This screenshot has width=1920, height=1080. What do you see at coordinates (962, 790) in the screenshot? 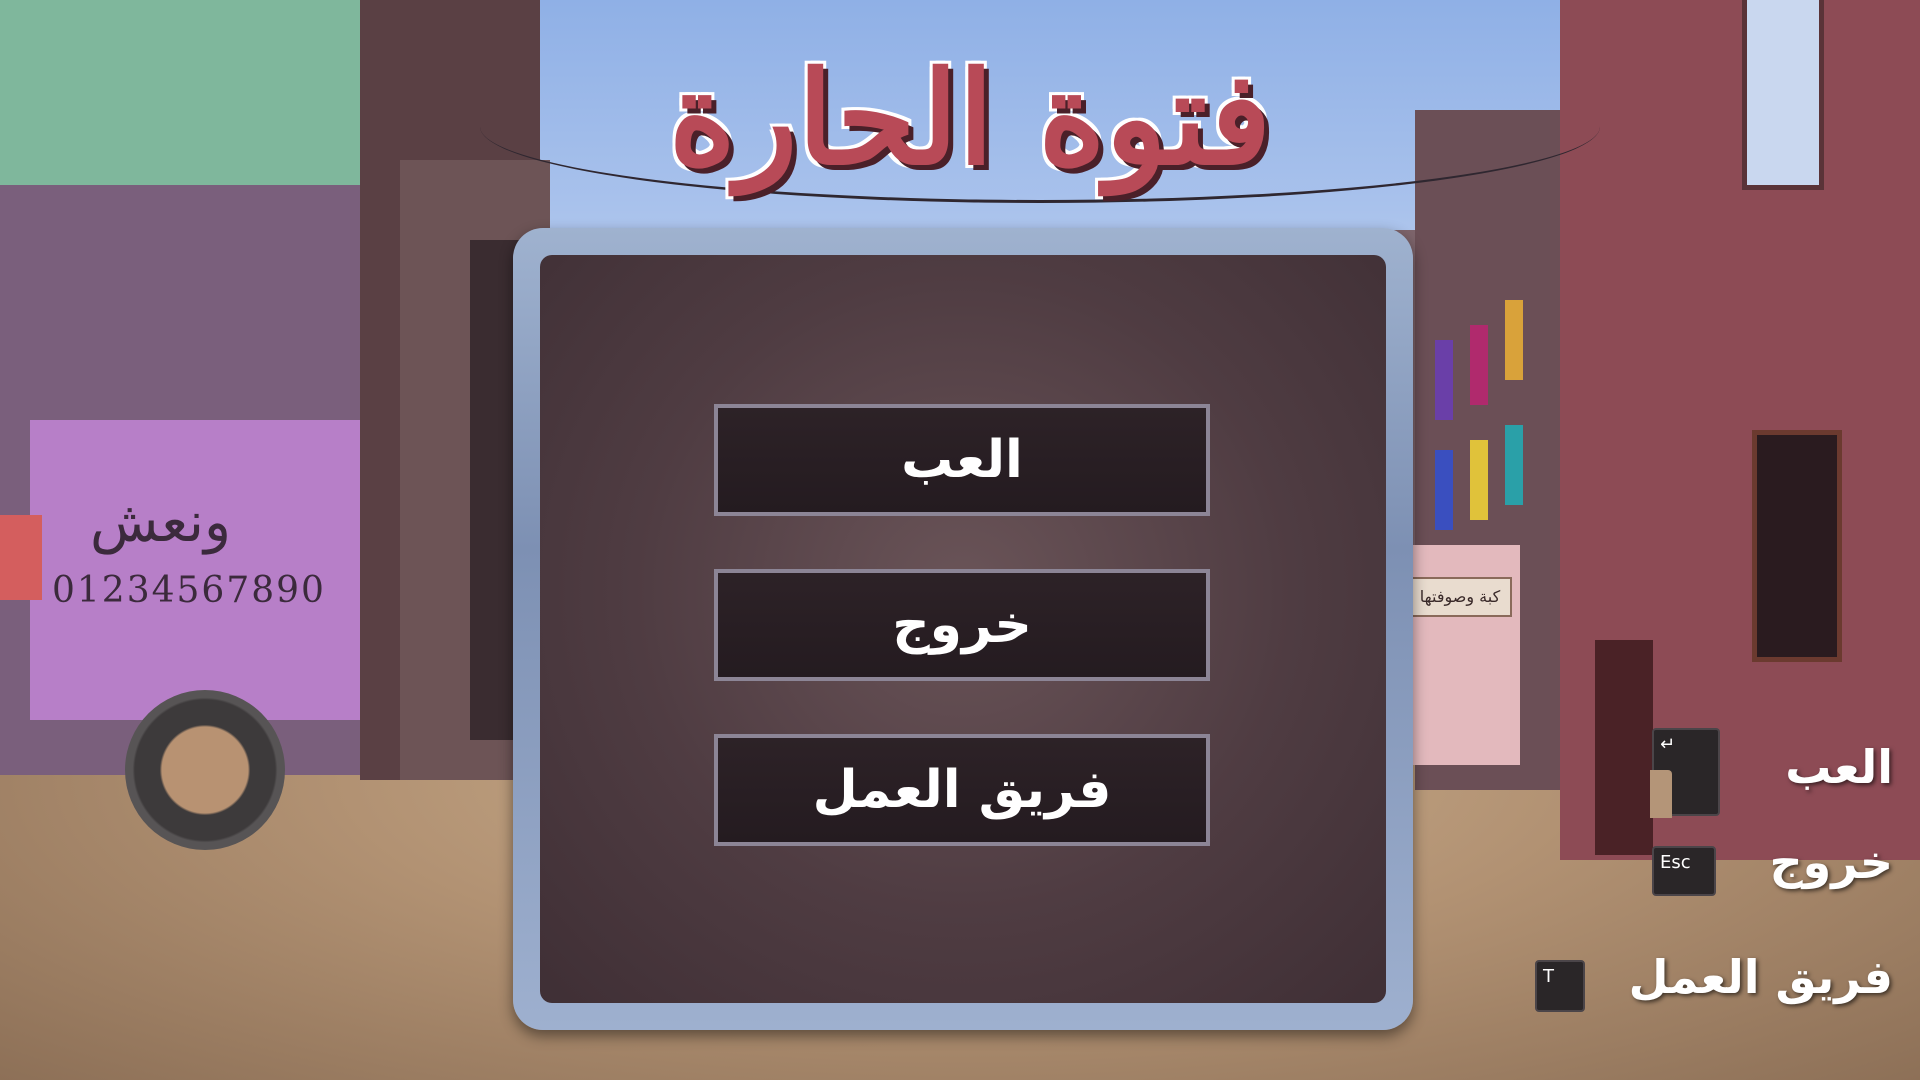
I see `team-button: فريق العمل` at bounding box center [962, 790].